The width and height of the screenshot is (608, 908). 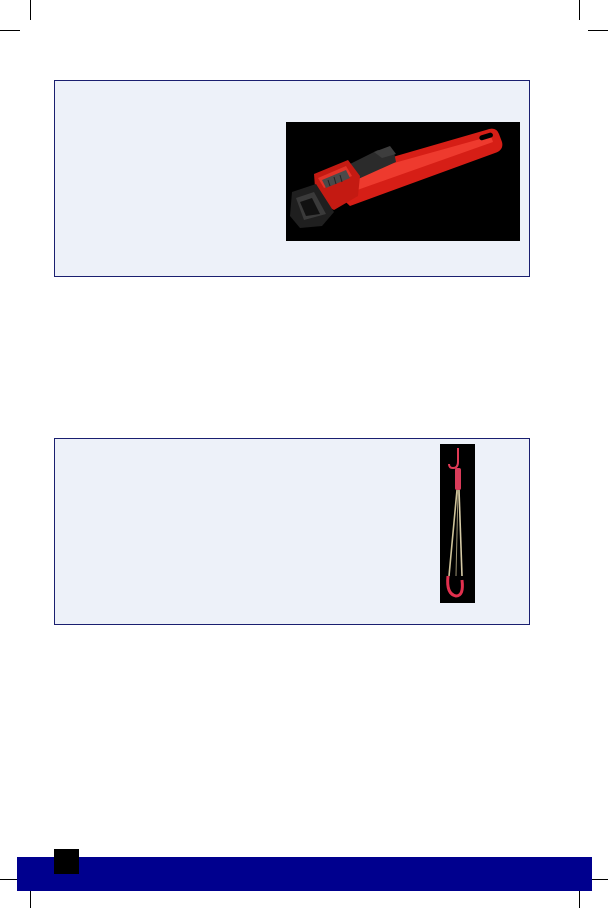 What do you see at coordinates (304, 874) in the screenshot?
I see `footer-bar` at bounding box center [304, 874].